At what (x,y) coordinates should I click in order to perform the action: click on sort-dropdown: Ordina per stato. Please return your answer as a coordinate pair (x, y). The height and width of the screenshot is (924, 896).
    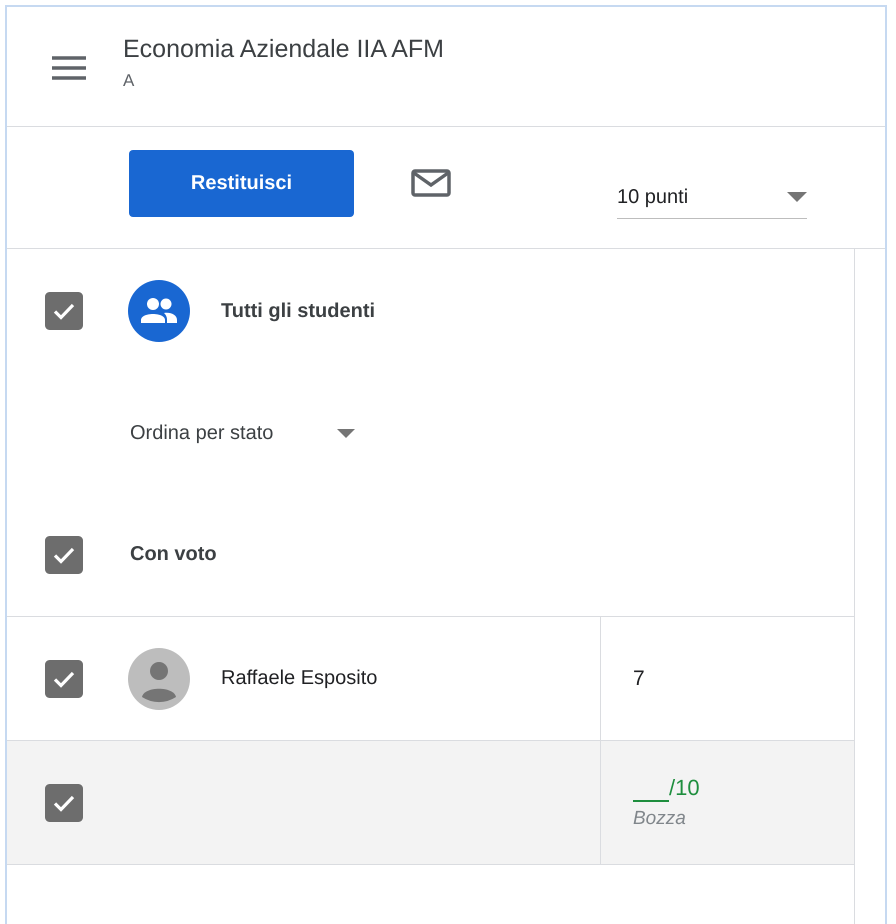
    Looking at the image, I should click on (202, 433).